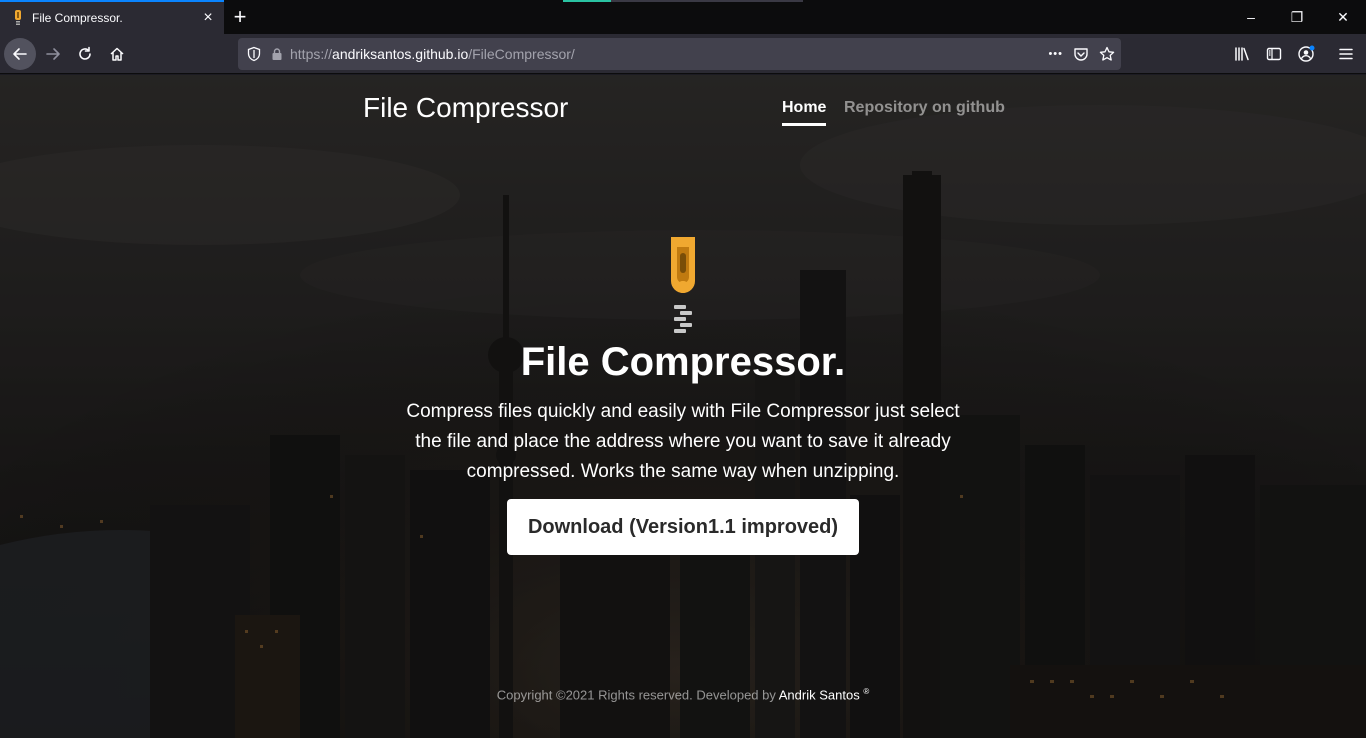 The height and width of the screenshot is (738, 1366). I want to click on shield-icon, so click(254, 54).